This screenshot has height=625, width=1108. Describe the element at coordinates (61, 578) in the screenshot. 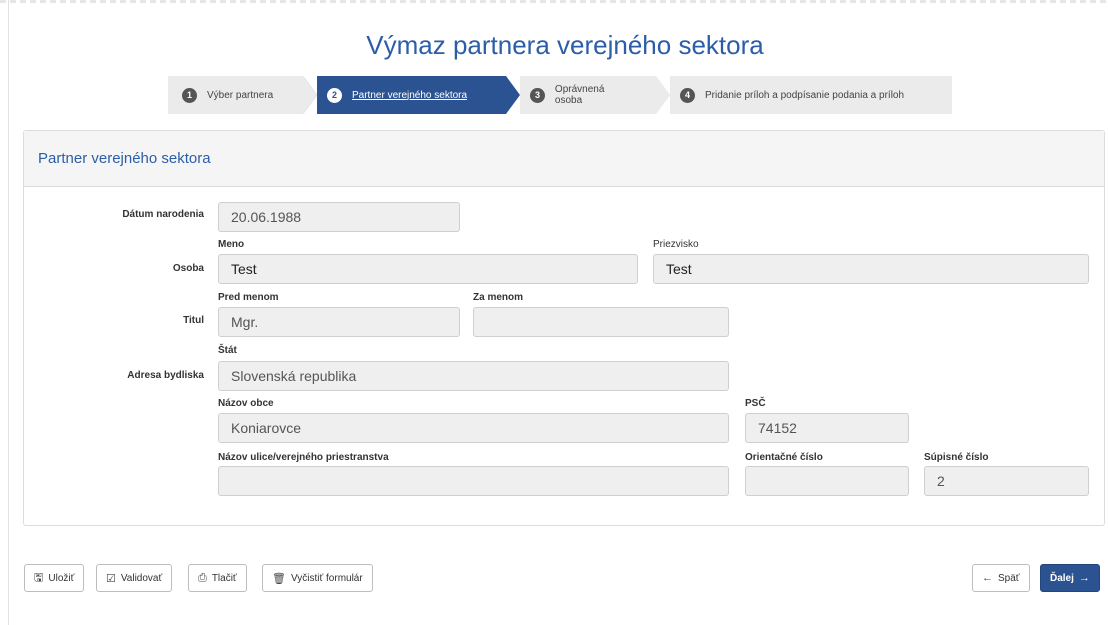

I see `save-button-label: Uložiť` at that location.